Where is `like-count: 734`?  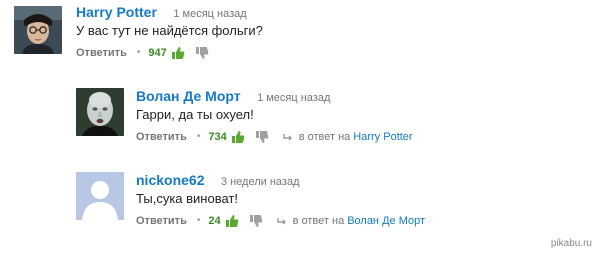 like-count: 734 is located at coordinates (217, 137).